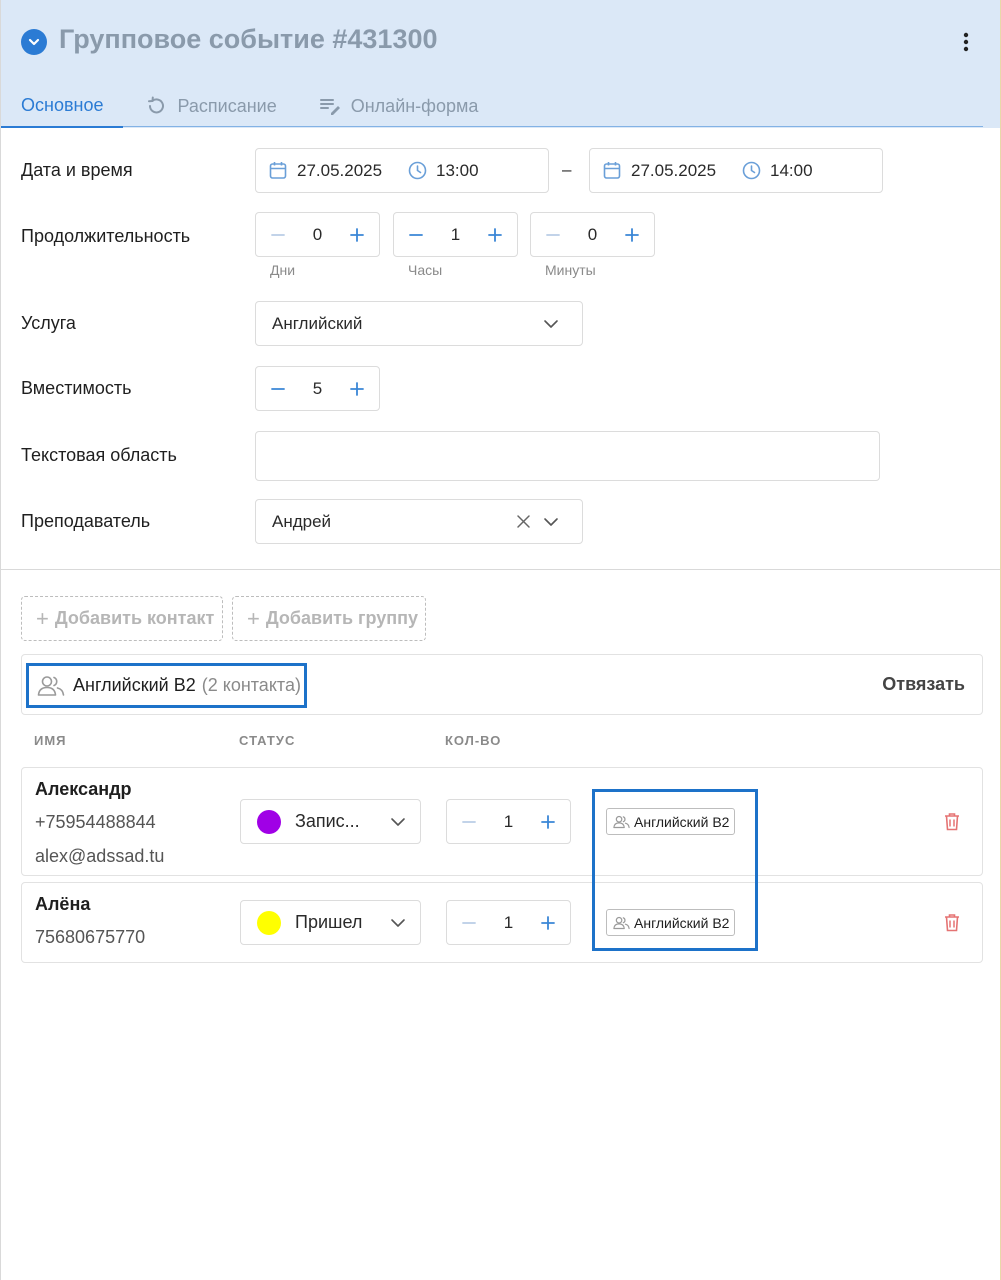 The image size is (1001, 1280). What do you see at coordinates (283, 270) in the screenshot?
I see `duration-days-caption: Дни` at bounding box center [283, 270].